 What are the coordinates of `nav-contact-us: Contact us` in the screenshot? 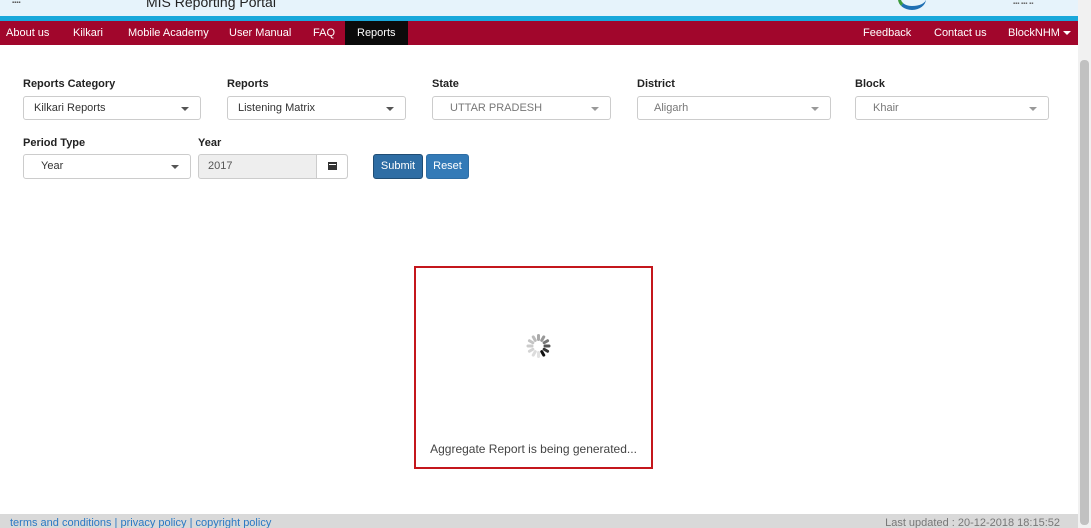 It's located at (960, 33).